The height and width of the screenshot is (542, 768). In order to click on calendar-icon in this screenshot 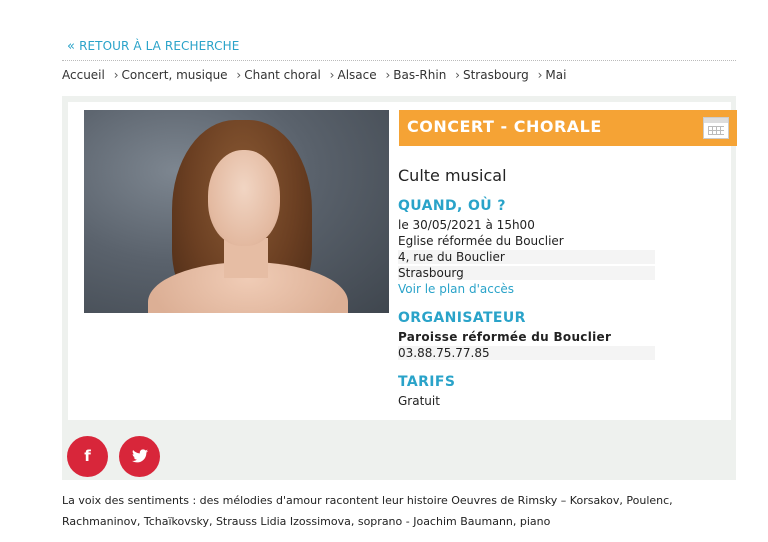, I will do `click(716, 128)`.